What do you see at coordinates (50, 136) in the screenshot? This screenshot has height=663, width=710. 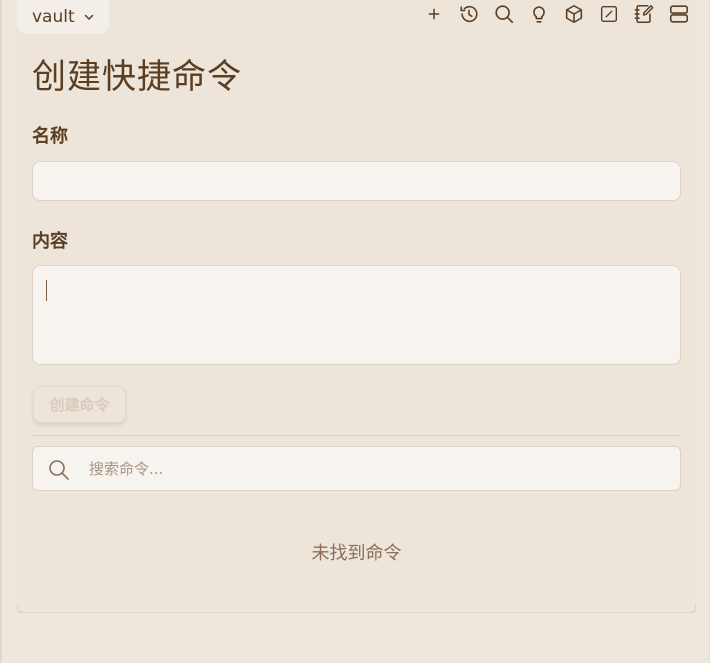 I see `name-label: 名称` at bounding box center [50, 136].